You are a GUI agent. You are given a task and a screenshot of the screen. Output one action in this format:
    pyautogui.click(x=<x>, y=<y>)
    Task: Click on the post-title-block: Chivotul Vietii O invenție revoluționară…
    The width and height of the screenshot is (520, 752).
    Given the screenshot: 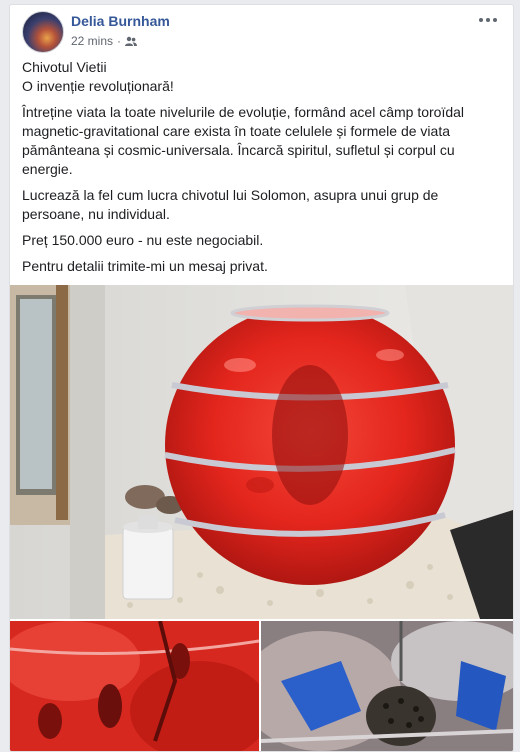 What is the action you would take?
    pyautogui.click(x=262, y=77)
    